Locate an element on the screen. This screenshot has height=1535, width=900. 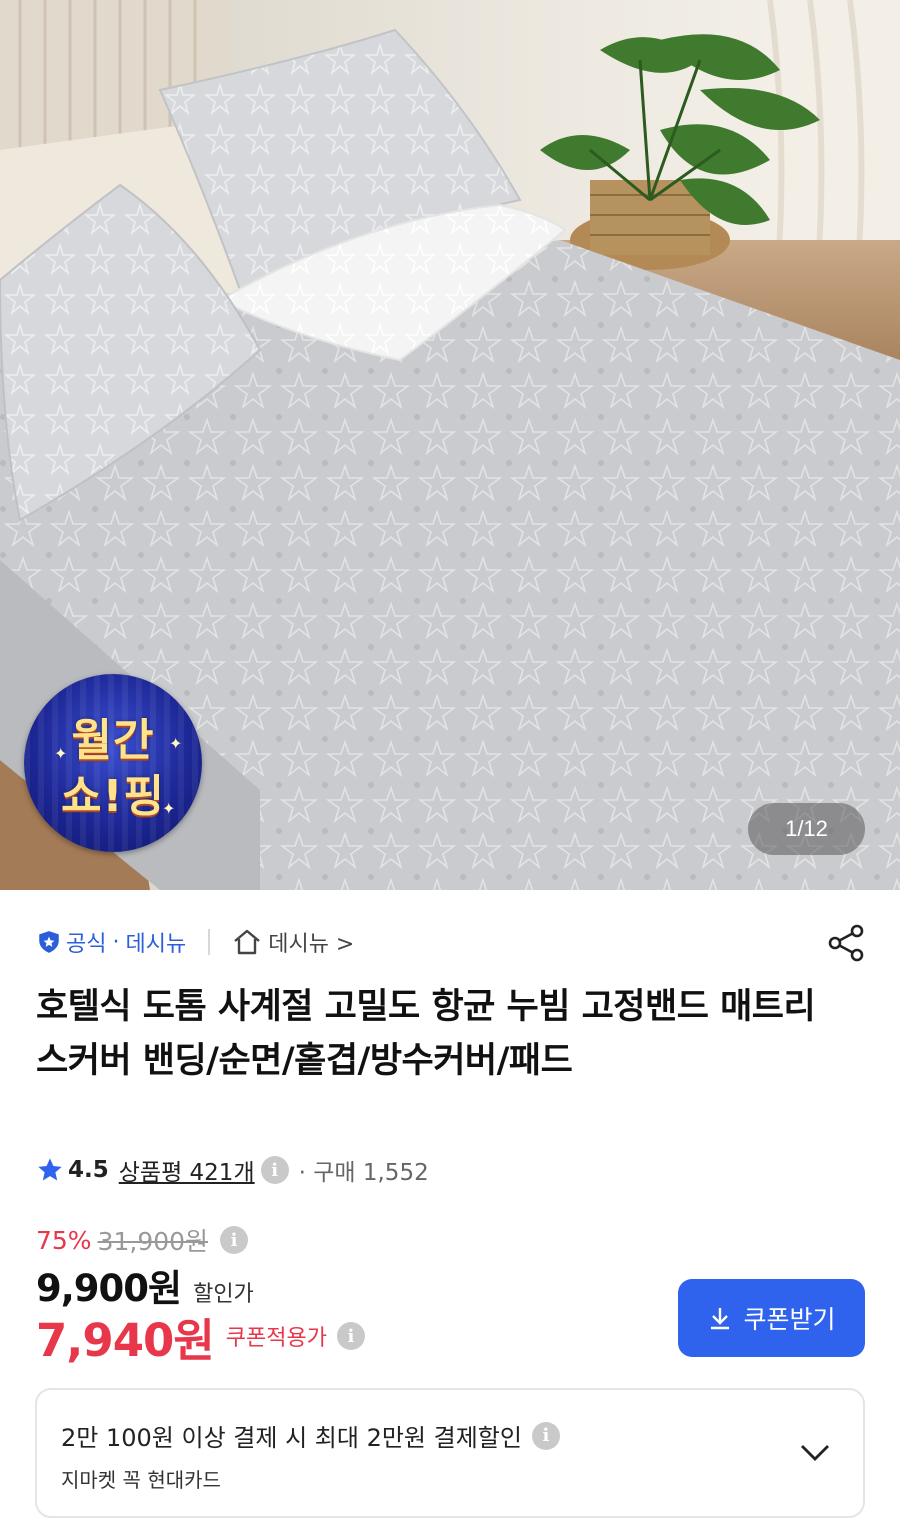
coupon-price: 7,940원 is located at coordinates (125, 1340).